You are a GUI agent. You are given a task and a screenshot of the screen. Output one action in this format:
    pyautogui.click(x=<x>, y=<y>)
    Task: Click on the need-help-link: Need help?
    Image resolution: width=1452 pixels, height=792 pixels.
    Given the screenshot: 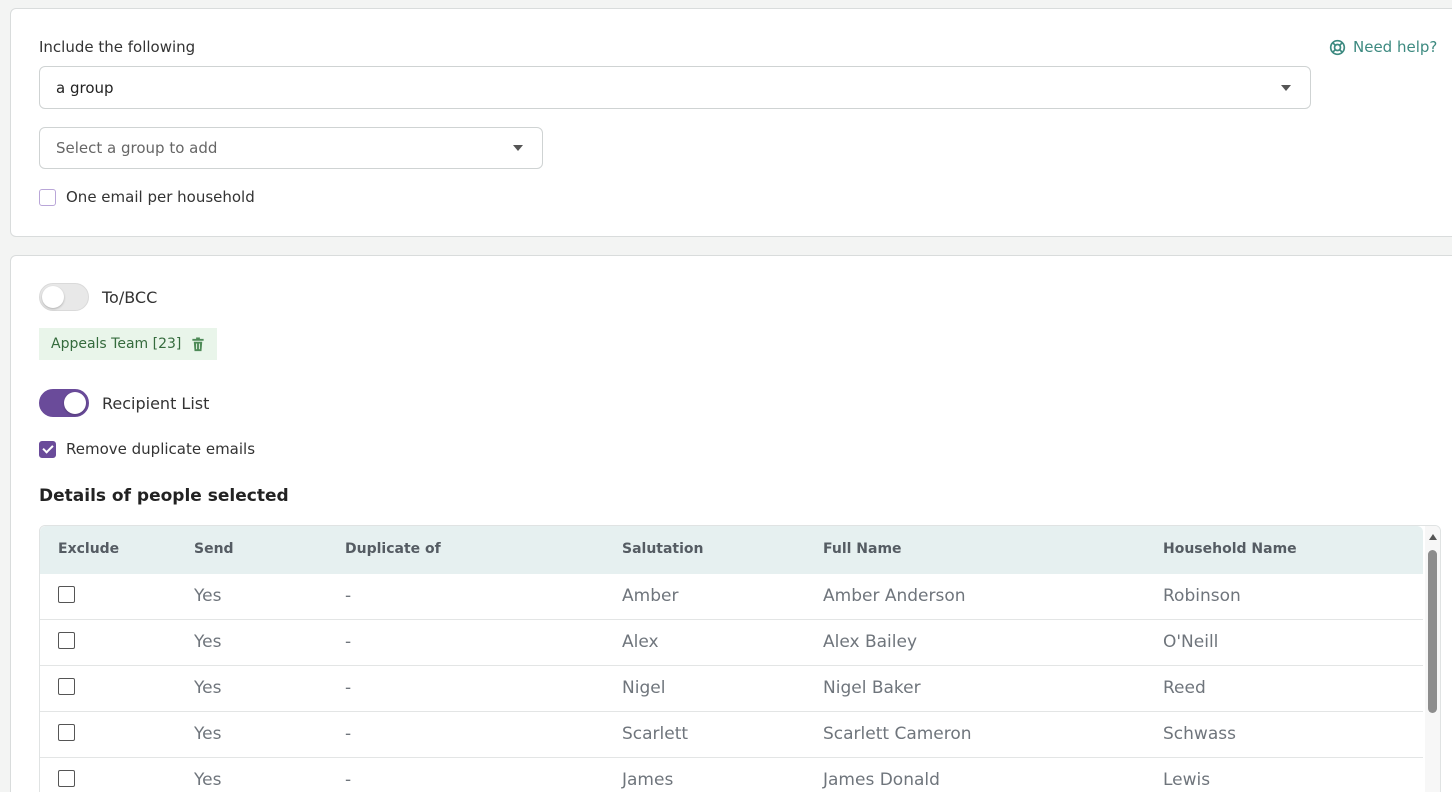 What is the action you would take?
    pyautogui.click(x=1383, y=47)
    